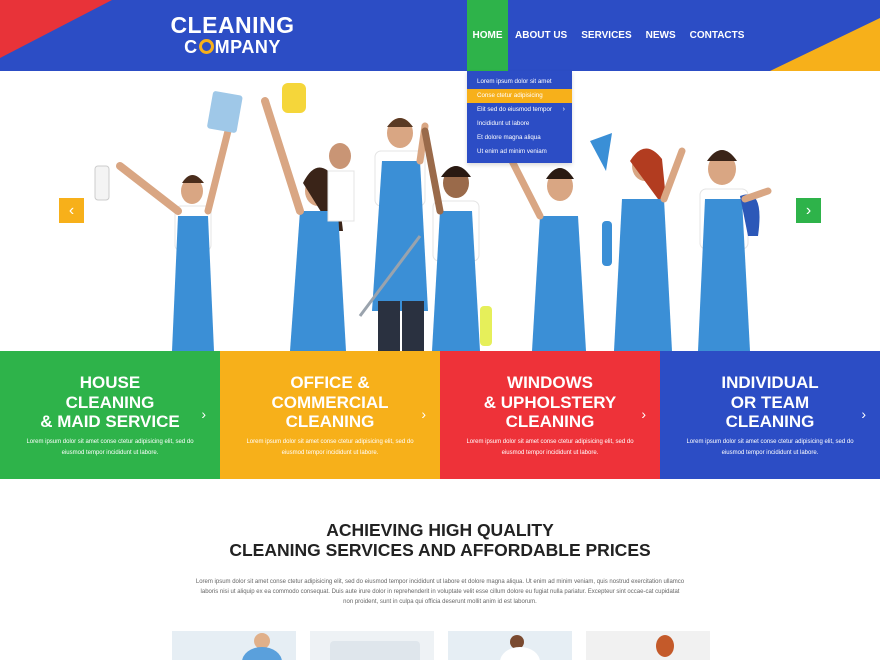  Describe the element at coordinates (520, 653) in the screenshot. I see `thumb-shirt-shape` at that location.